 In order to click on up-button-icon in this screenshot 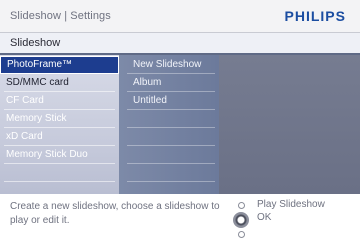, I will do `click(241, 205)`.